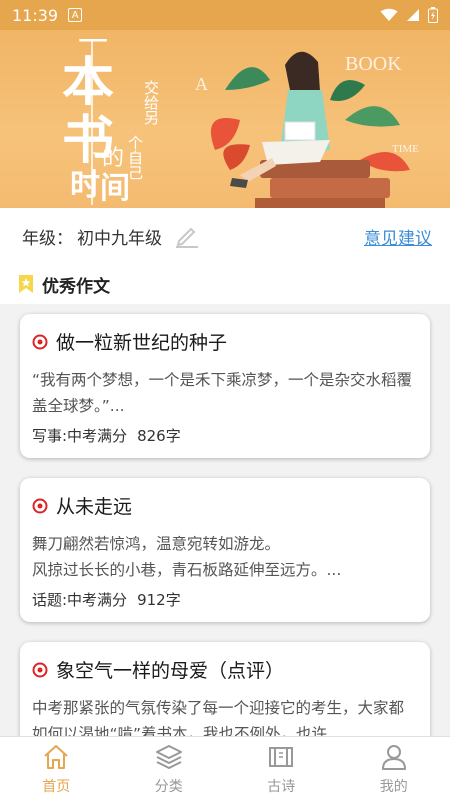 The image size is (450, 801). What do you see at coordinates (281, 787) in the screenshot?
I see `nav-poetry-label: 古诗` at bounding box center [281, 787].